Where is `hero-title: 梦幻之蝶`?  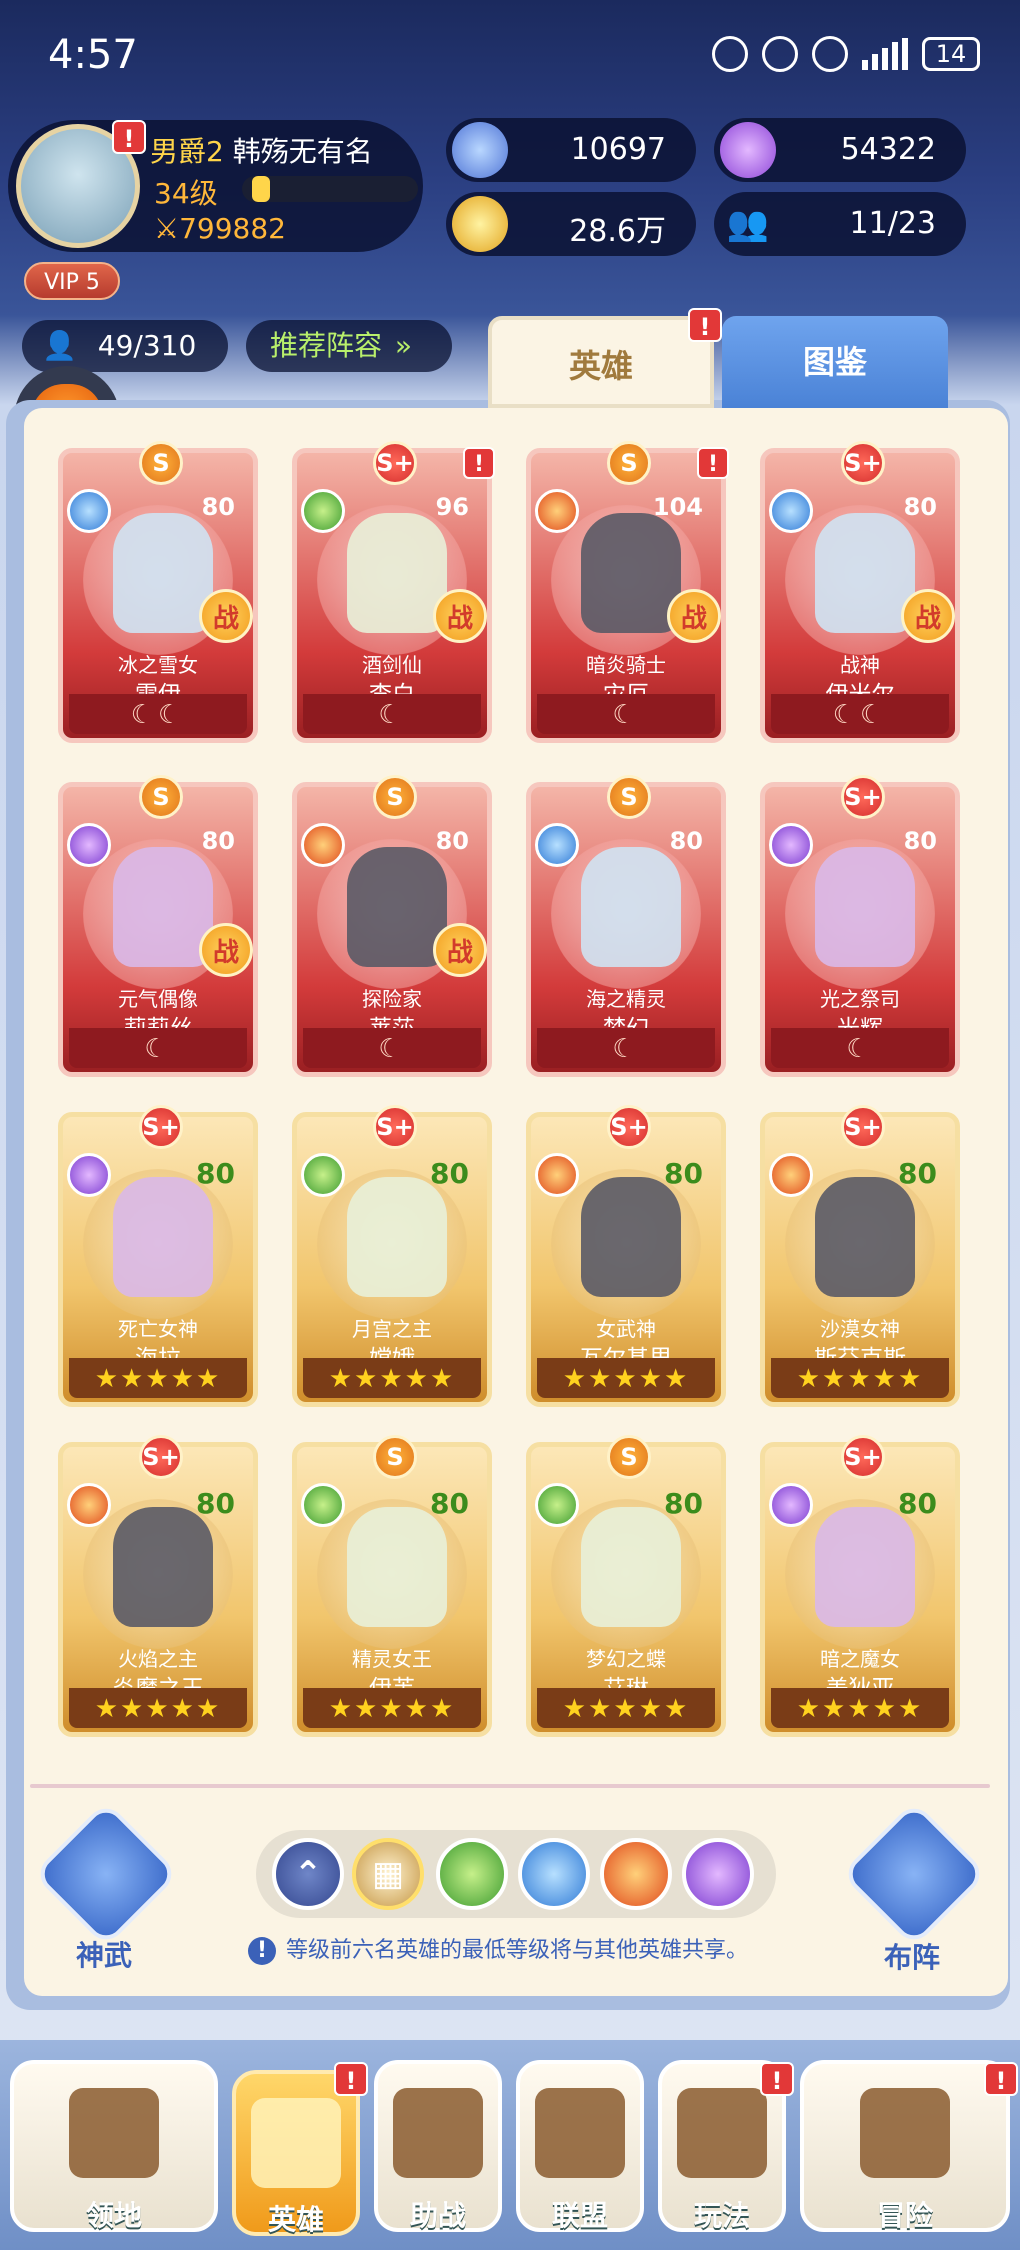
hero-title: 梦幻之蝶 is located at coordinates (626, 1659).